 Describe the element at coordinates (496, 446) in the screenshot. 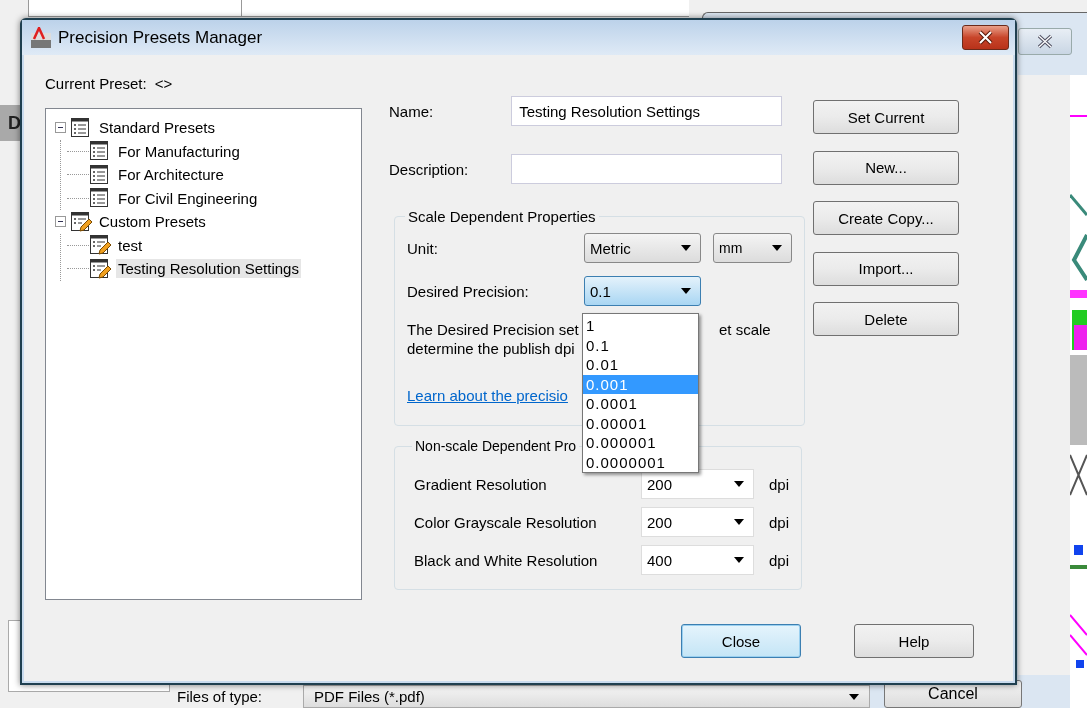

I see `group-title: Non-scale Dependent Pro` at that location.